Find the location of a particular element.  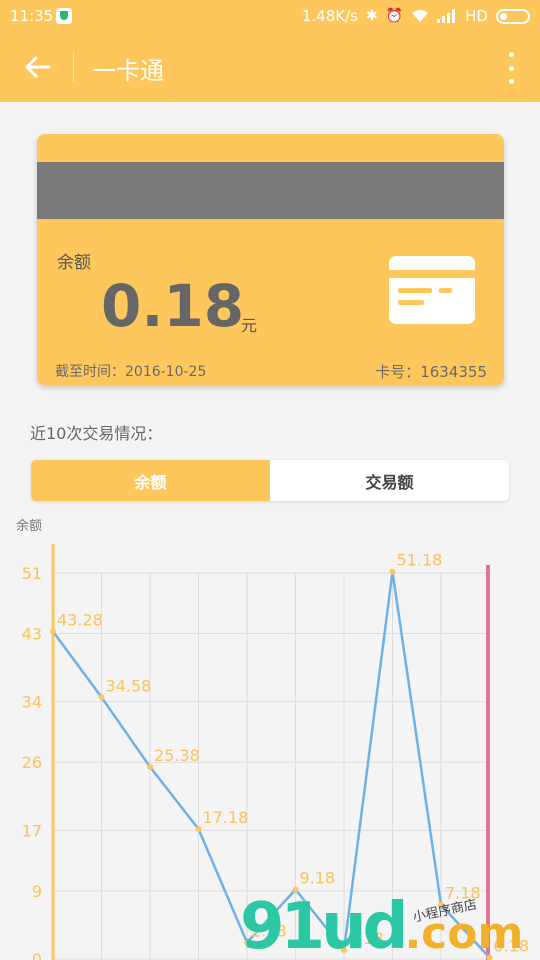

battery-icon is located at coordinates (513, 16).